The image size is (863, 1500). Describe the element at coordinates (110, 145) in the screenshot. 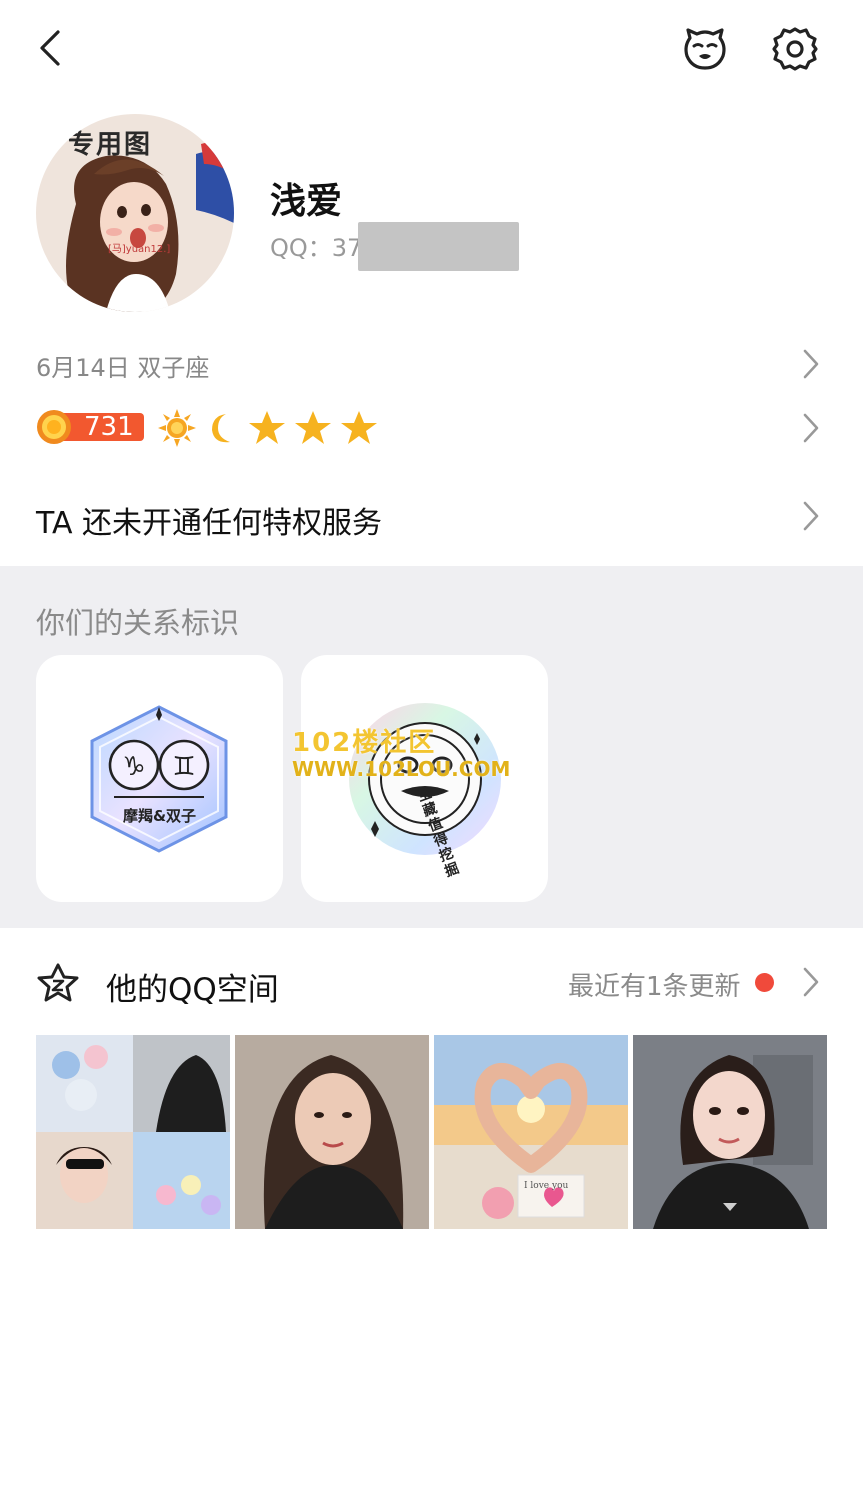

I see `avatar-caption: 专用图` at that location.